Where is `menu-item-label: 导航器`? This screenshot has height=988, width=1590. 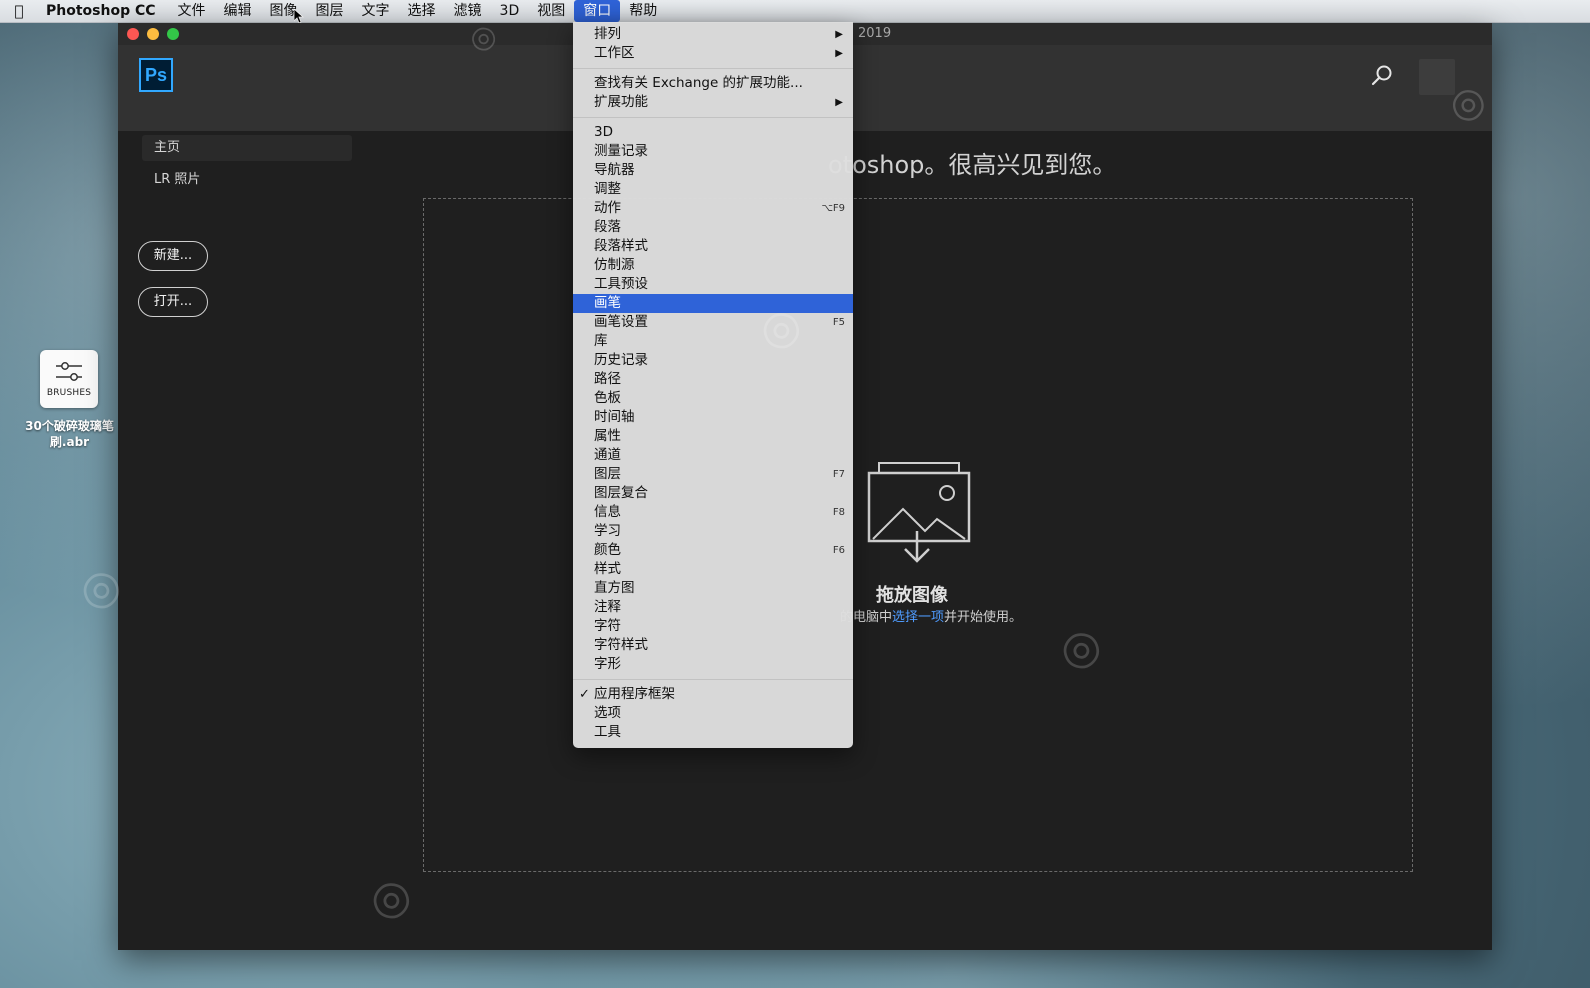 menu-item-label: 导航器 is located at coordinates (614, 170).